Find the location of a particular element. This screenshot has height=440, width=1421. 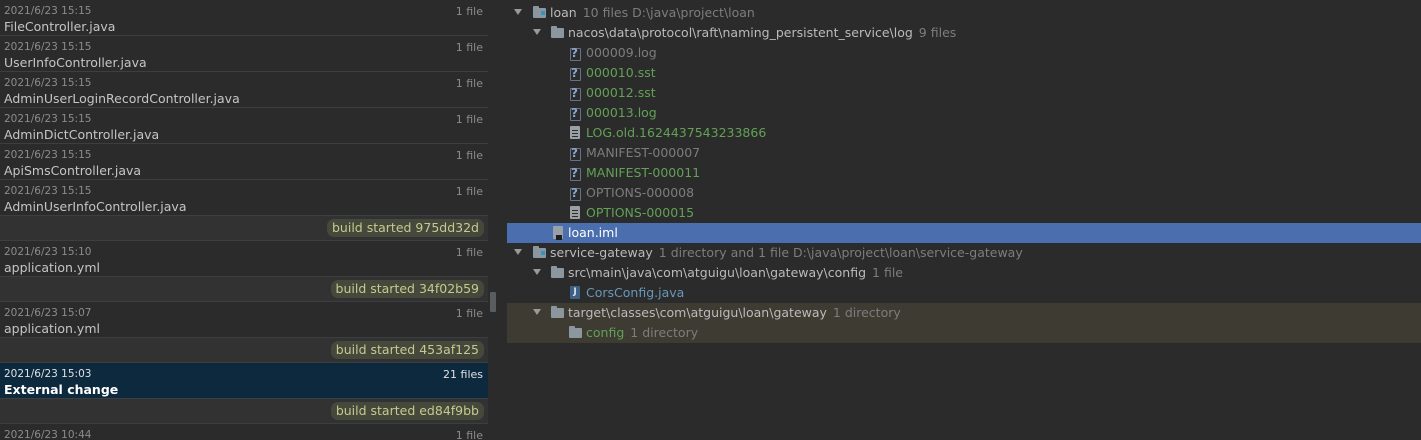

revision-file-count: 21 files is located at coordinates (463, 374).